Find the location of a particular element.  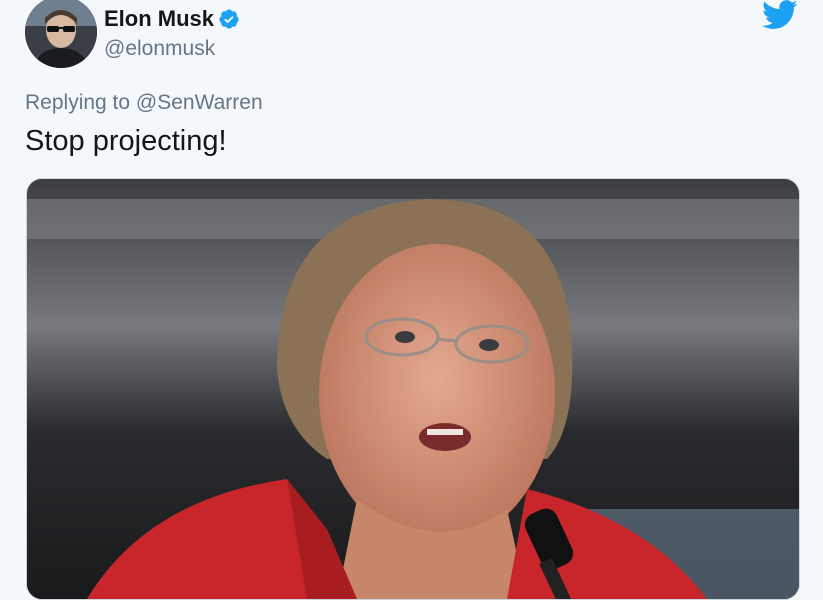

reply-user-link: @SenWarren is located at coordinates (199, 102).